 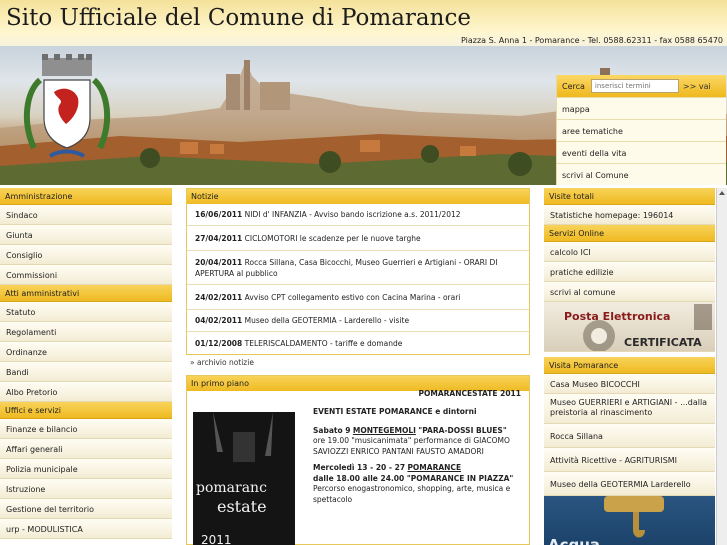 I want to click on menu-item-commissioni: Commissioni, so click(x=86, y=275).